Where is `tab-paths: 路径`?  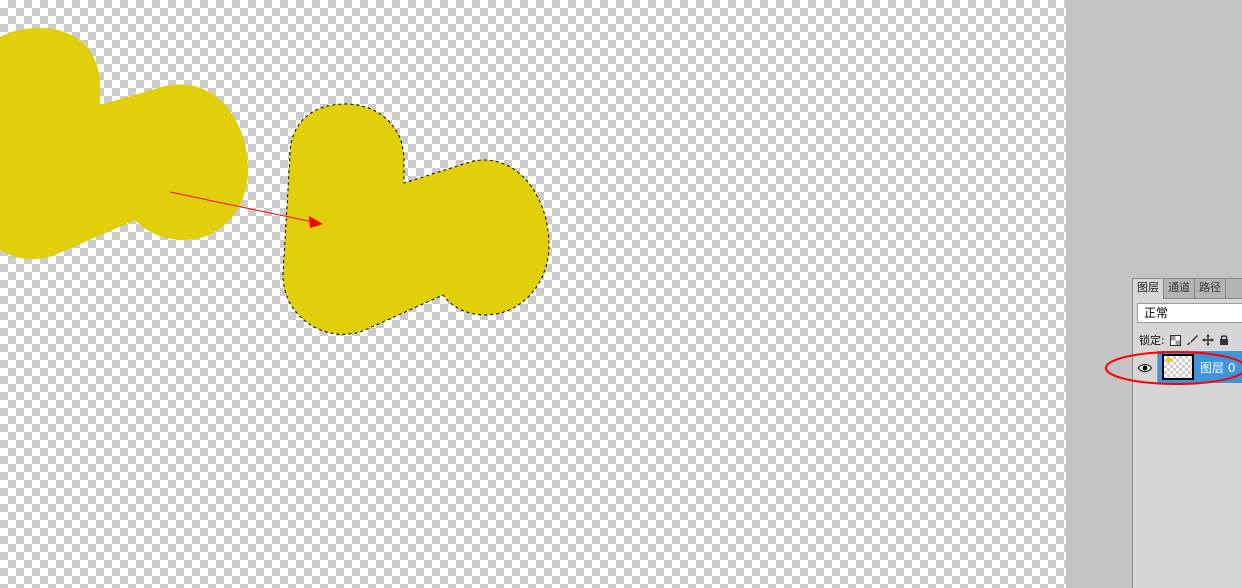
tab-paths: 路径 is located at coordinates (1210, 288).